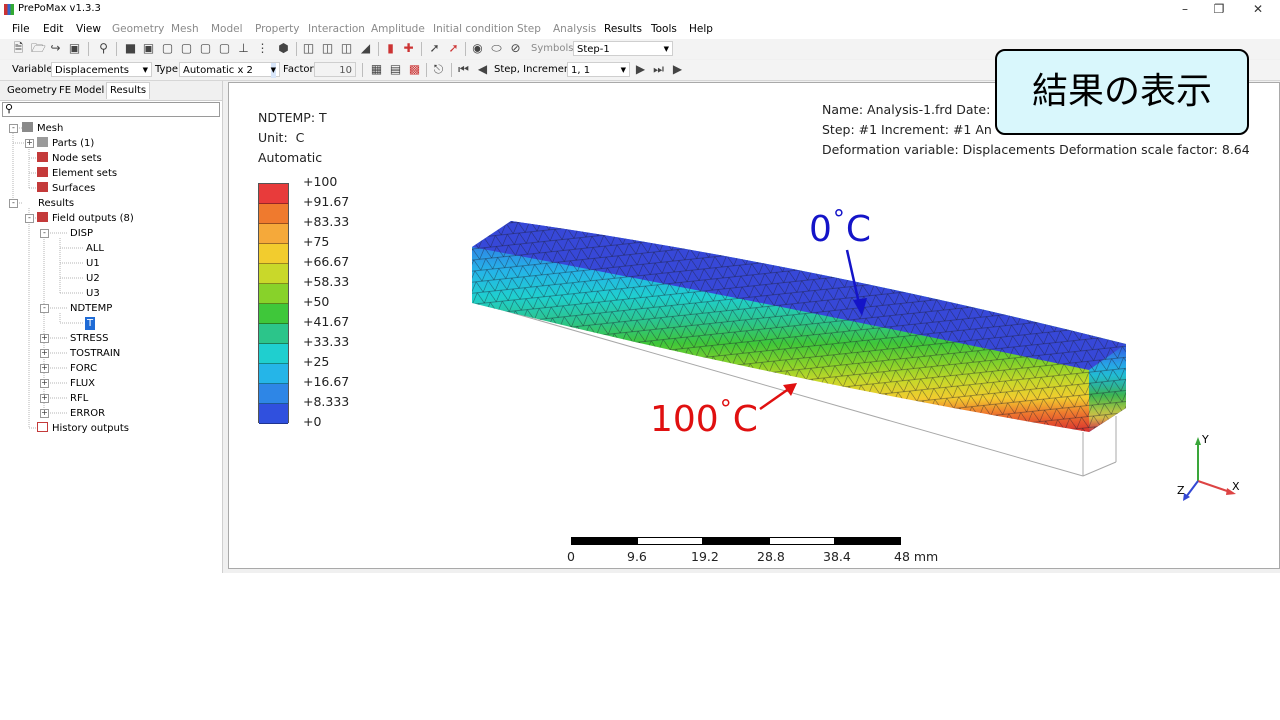 The height and width of the screenshot is (720, 1280). What do you see at coordinates (771, 556) in the screenshot?
I see `scale-label-3: 28.8` at bounding box center [771, 556].